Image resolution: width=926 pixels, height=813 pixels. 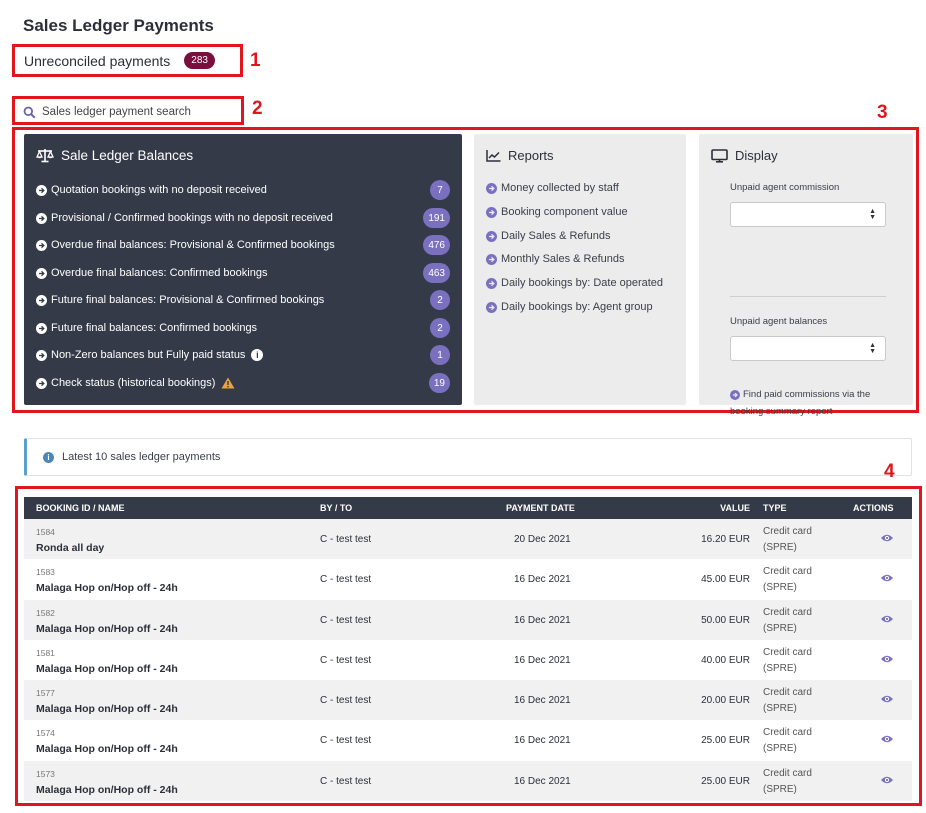 I want to click on unpaid-commission-select: ▲ ▼, so click(x=808, y=214).